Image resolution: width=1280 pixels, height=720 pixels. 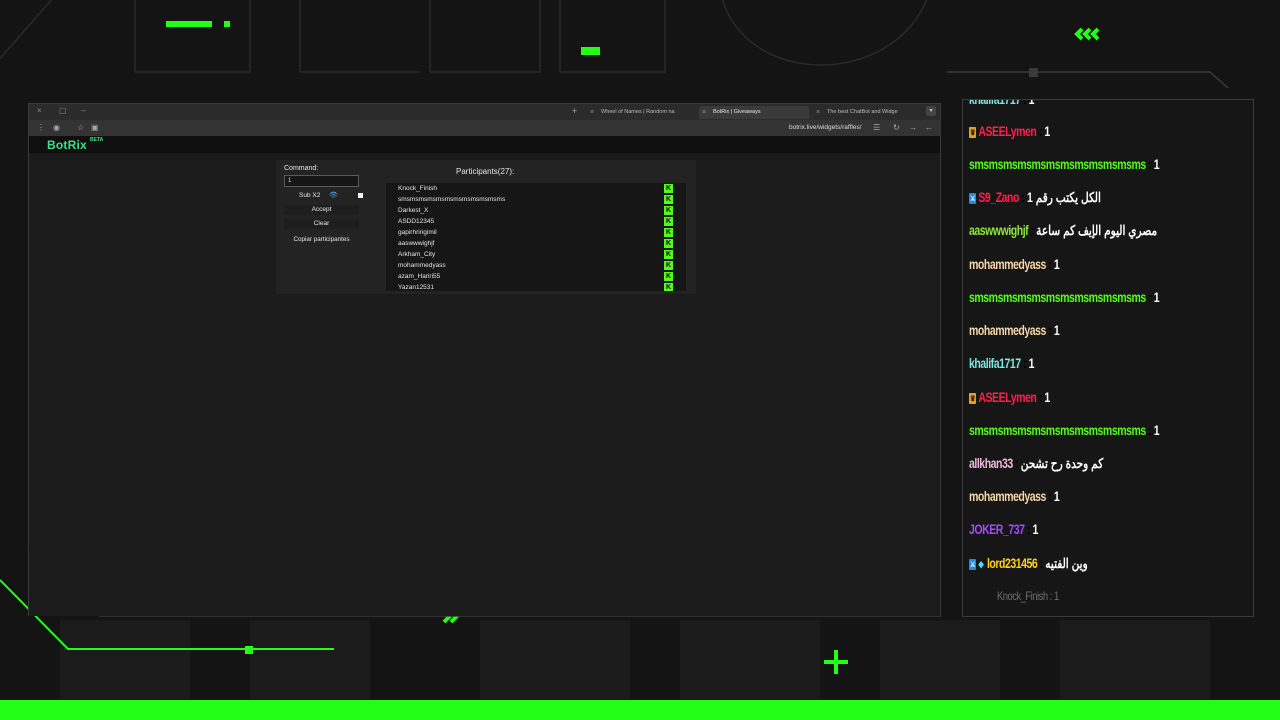 I want to click on tab-label: The best ChatBot and Widge, so click(x=862, y=112).